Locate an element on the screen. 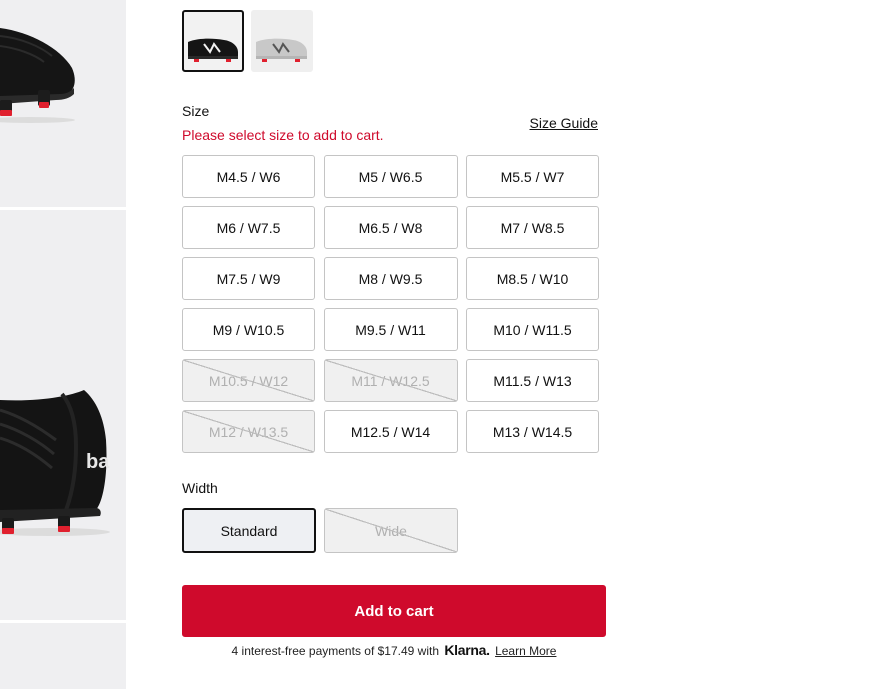  size-option-label: M11 / W12.5 is located at coordinates (390, 380).